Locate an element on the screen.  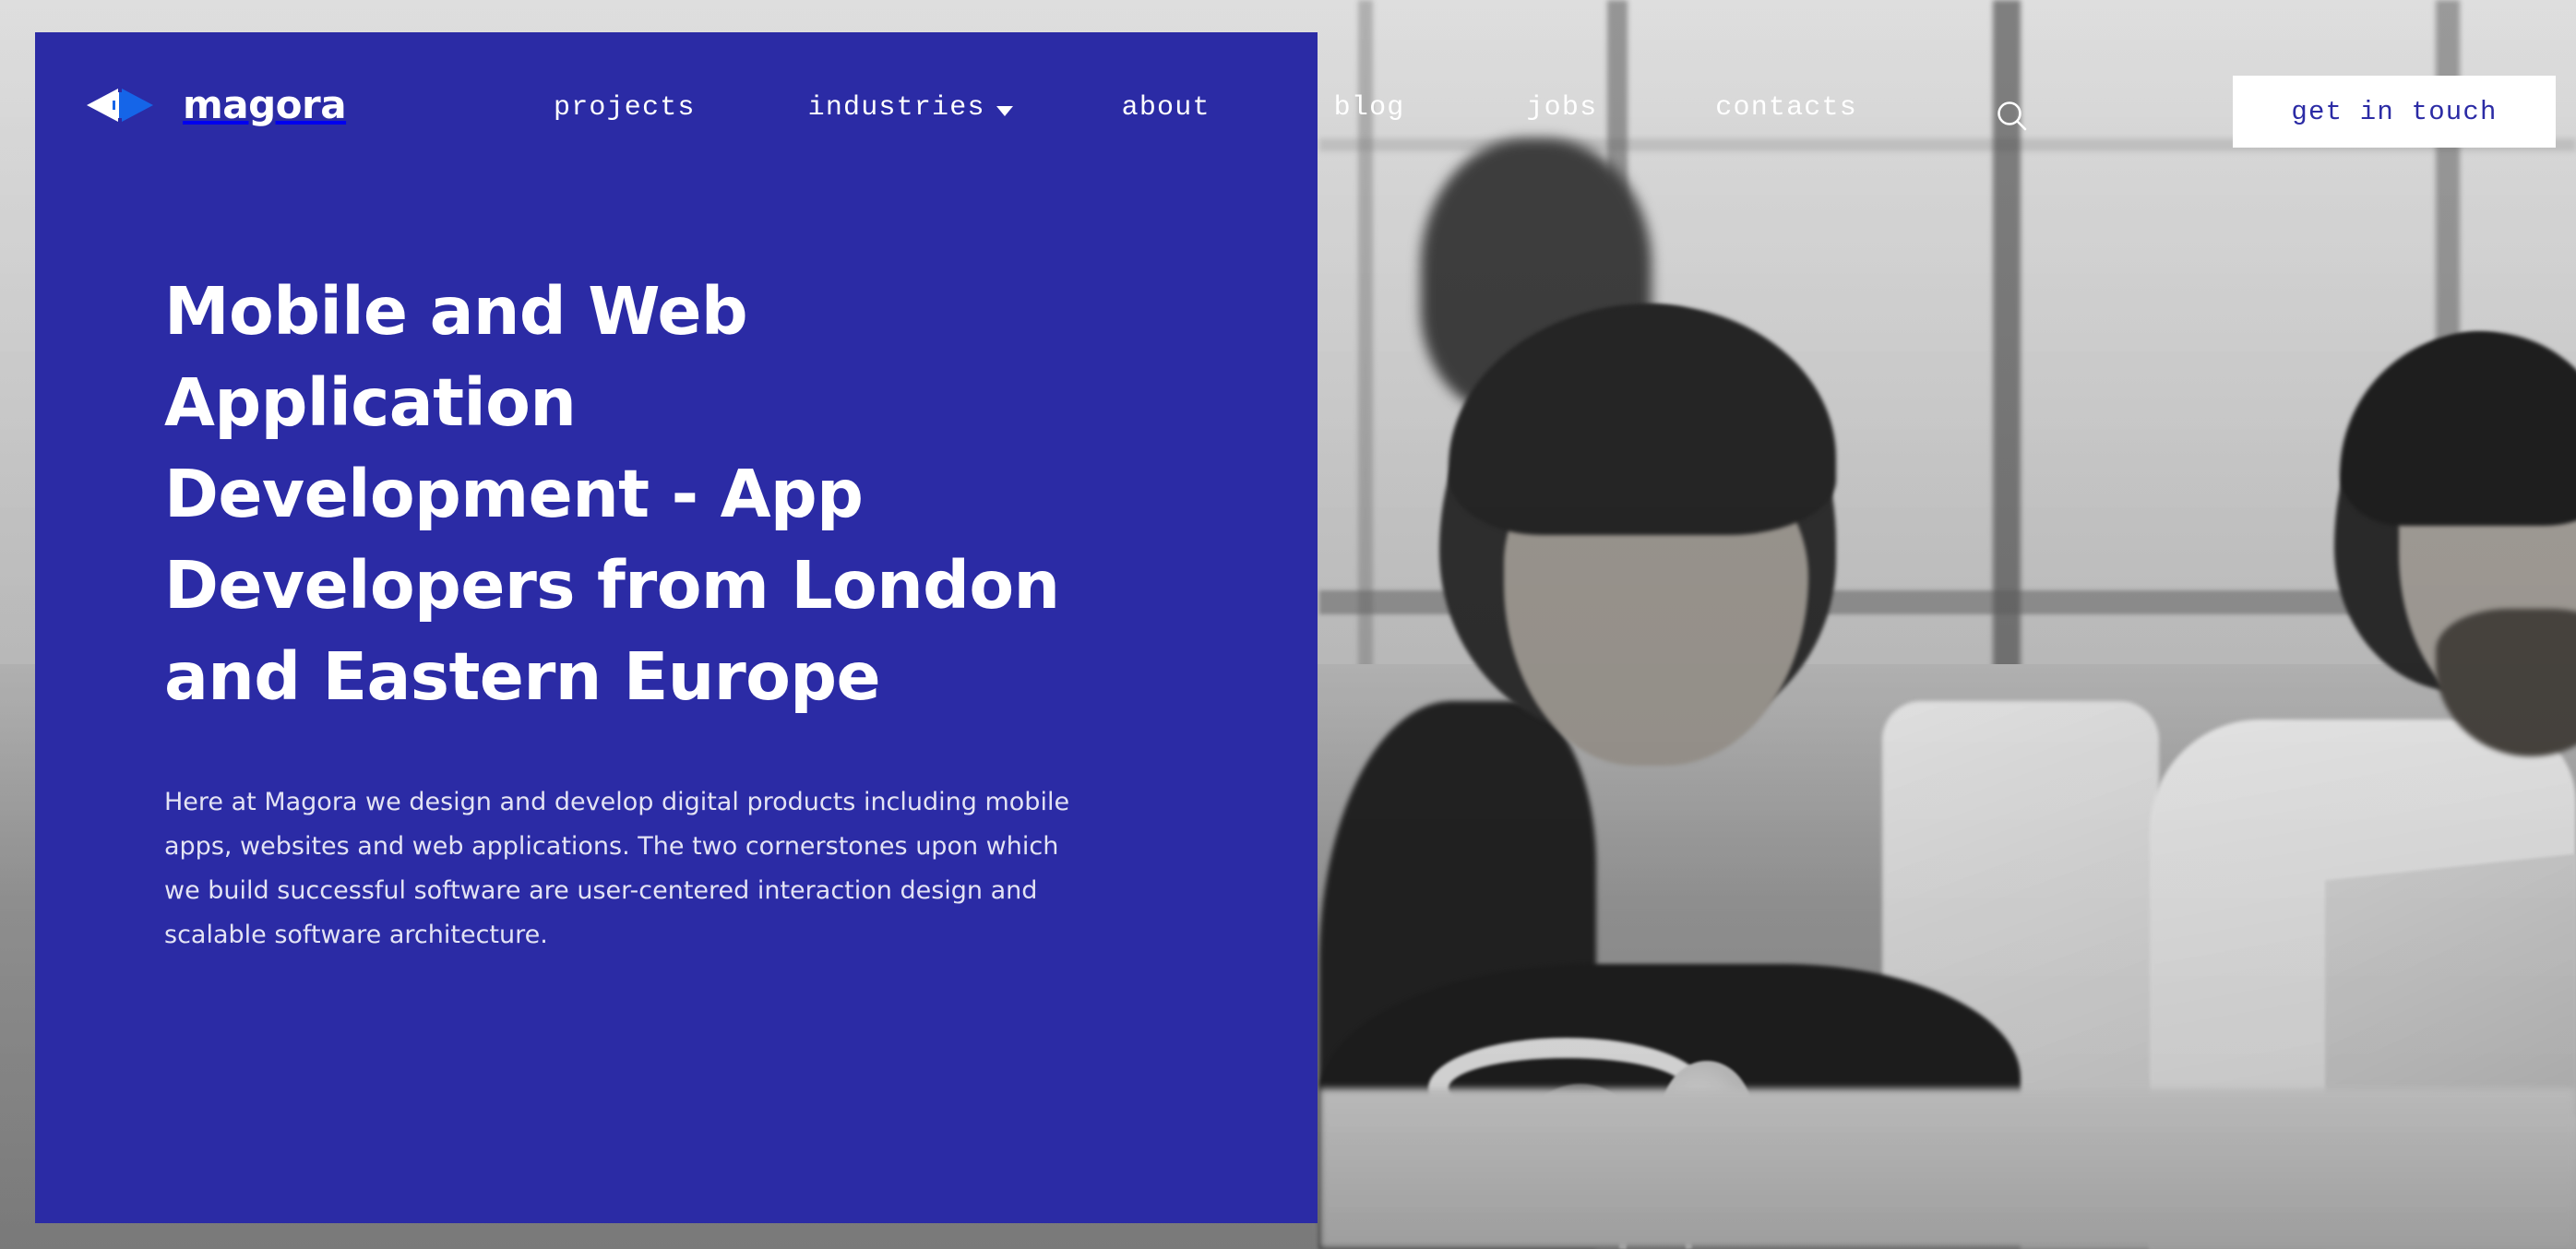
nav-item-about: about is located at coordinates (1166, 108).